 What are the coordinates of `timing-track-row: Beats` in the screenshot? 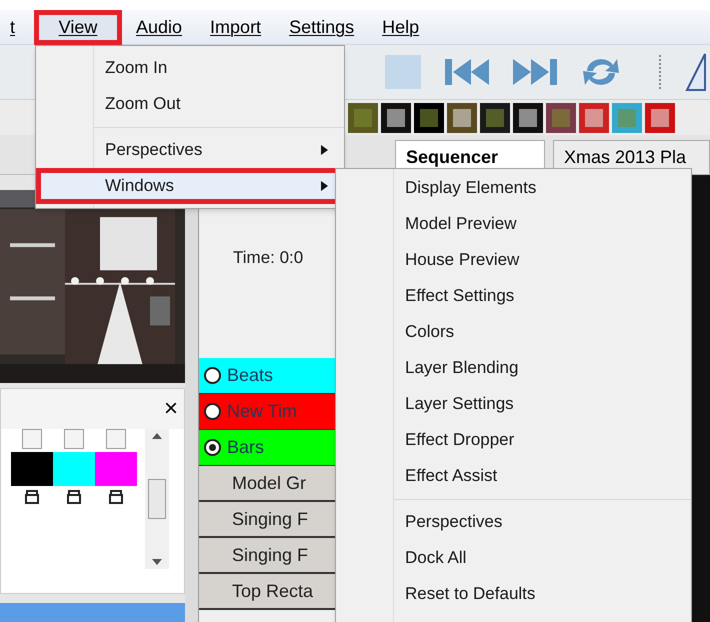 It's located at (267, 376).